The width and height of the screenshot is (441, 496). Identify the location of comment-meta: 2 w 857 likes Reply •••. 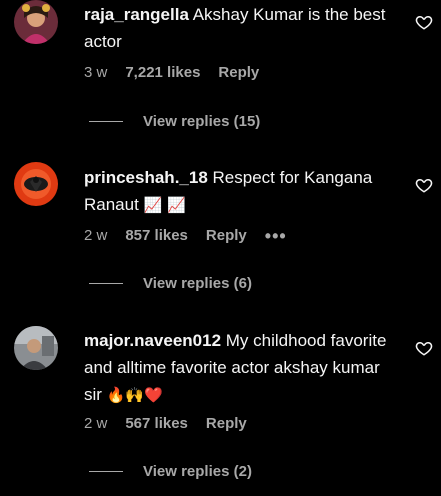
(194, 236).